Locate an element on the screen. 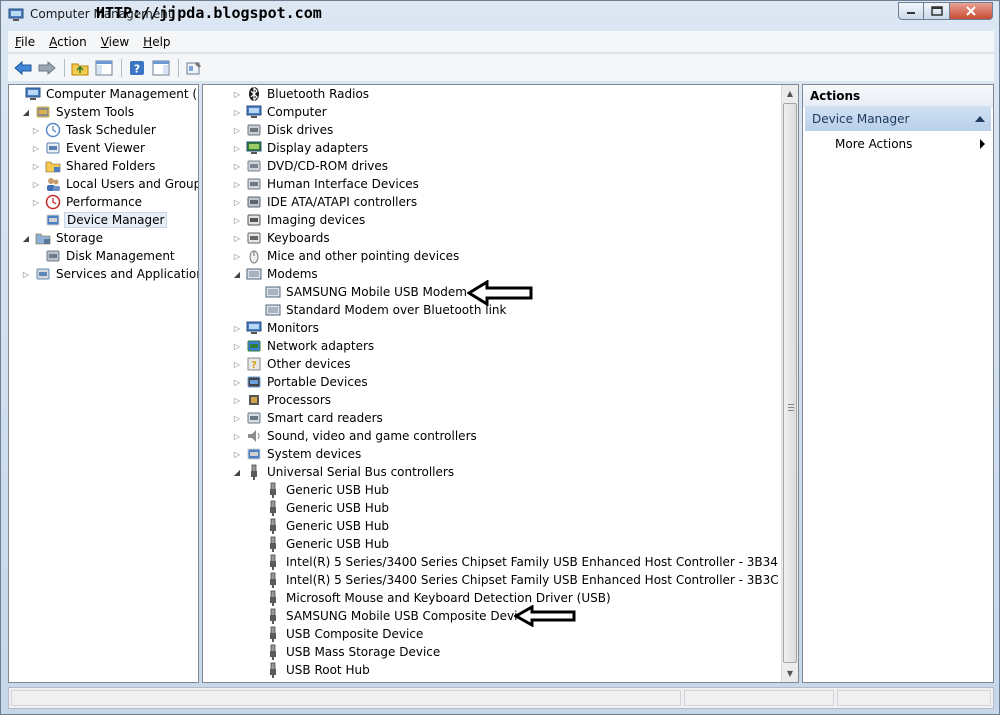 The height and width of the screenshot is (715, 1000). device-tree-item: ▷ Human Interface Devices is located at coordinates (326, 184).